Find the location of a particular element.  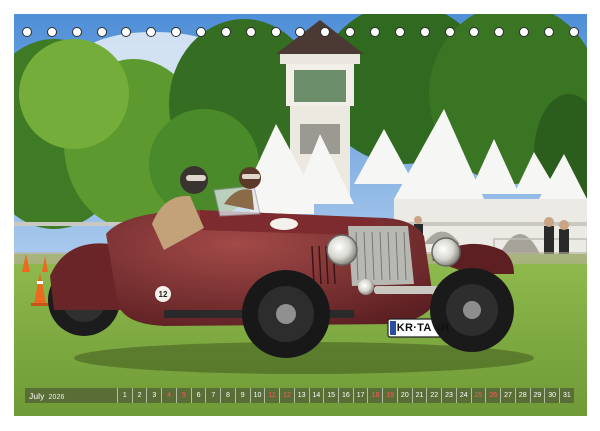

day-cell: 6 is located at coordinates (198, 395).